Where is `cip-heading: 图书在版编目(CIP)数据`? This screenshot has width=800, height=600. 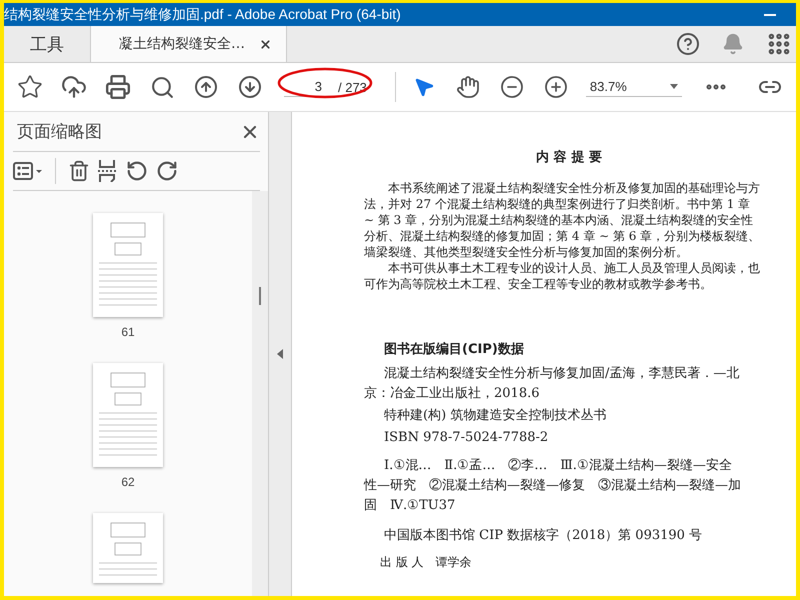
cip-heading: 图书在版编目(CIP)数据 is located at coordinates (454, 349).